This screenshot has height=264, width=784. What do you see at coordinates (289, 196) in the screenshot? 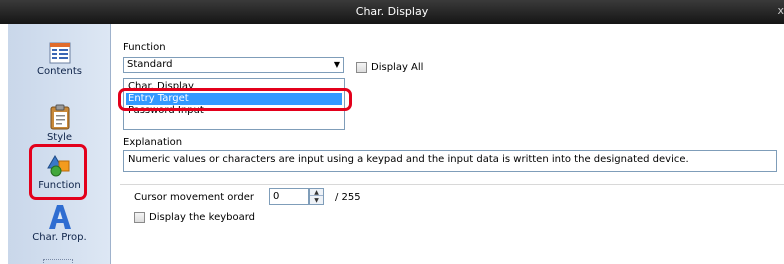
I see `cursor-order-input: 0` at bounding box center [289, 196].